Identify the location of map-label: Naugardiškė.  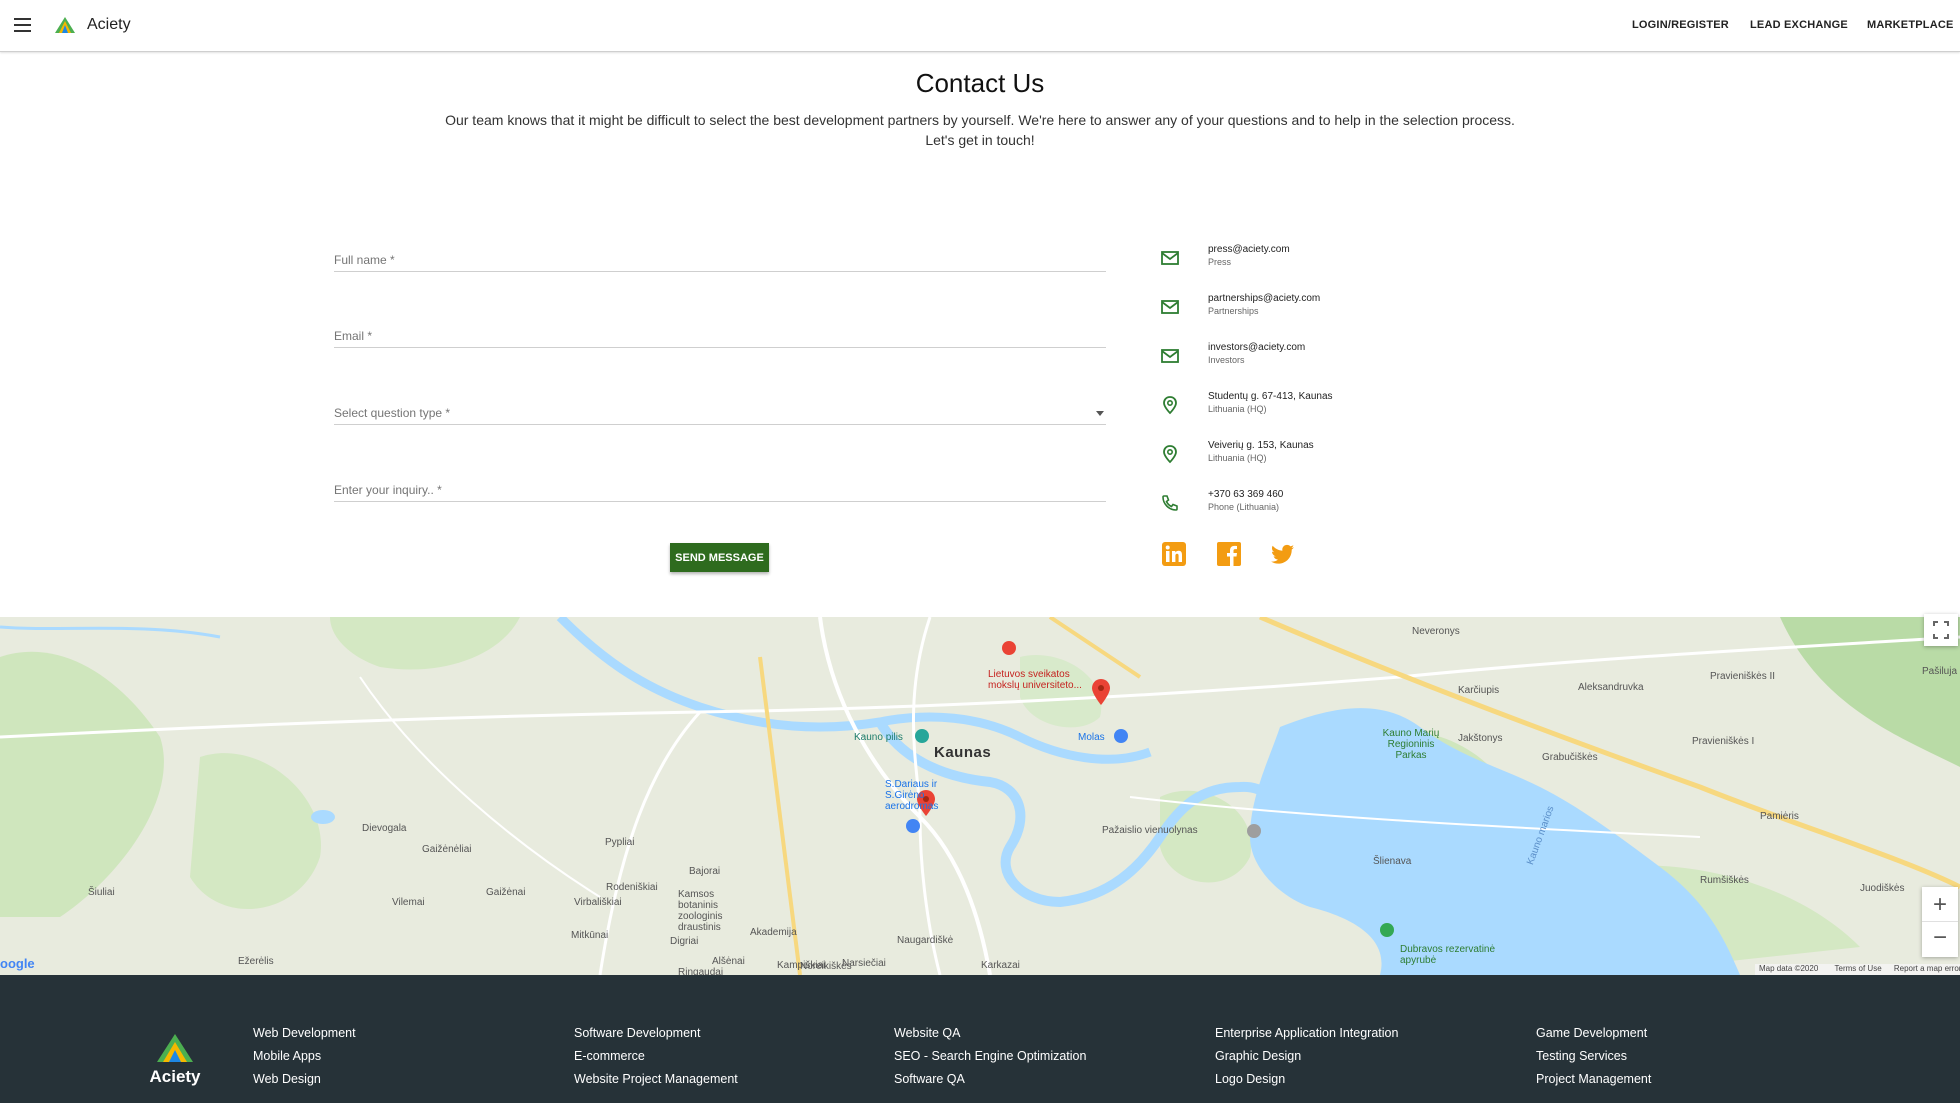
(925, 940).